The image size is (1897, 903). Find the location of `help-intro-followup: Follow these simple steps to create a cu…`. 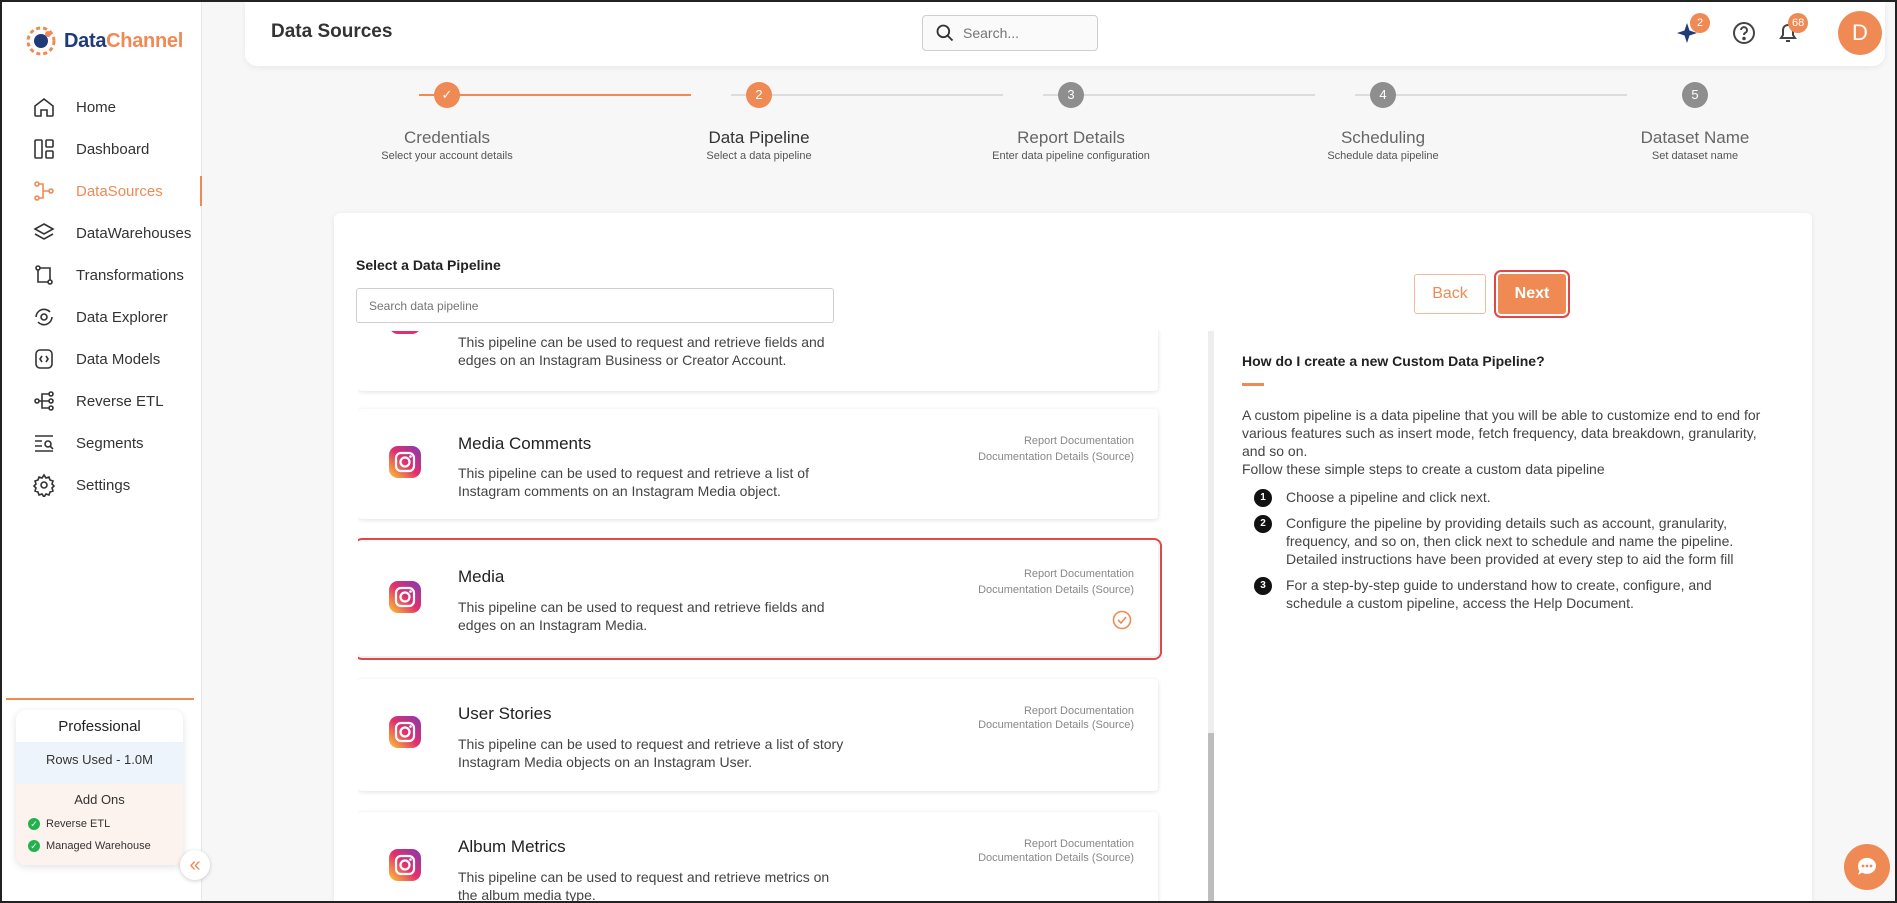

help-intro-followup: Follow these simple steps to create a cu… is located at coordinates (1423, 469).